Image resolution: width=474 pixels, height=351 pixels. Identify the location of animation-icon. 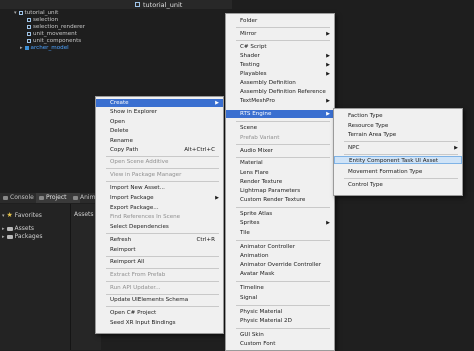
(75, 198).